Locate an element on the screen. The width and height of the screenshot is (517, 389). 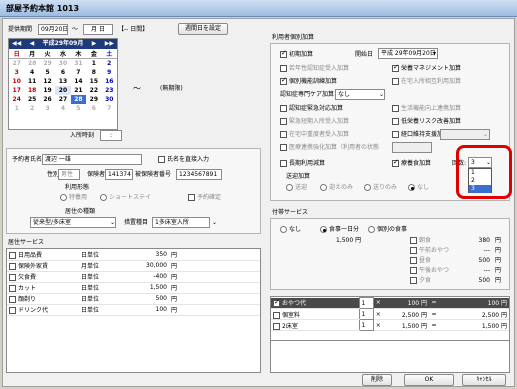
calendar-day: 27 is located at coordinates (16, 63).